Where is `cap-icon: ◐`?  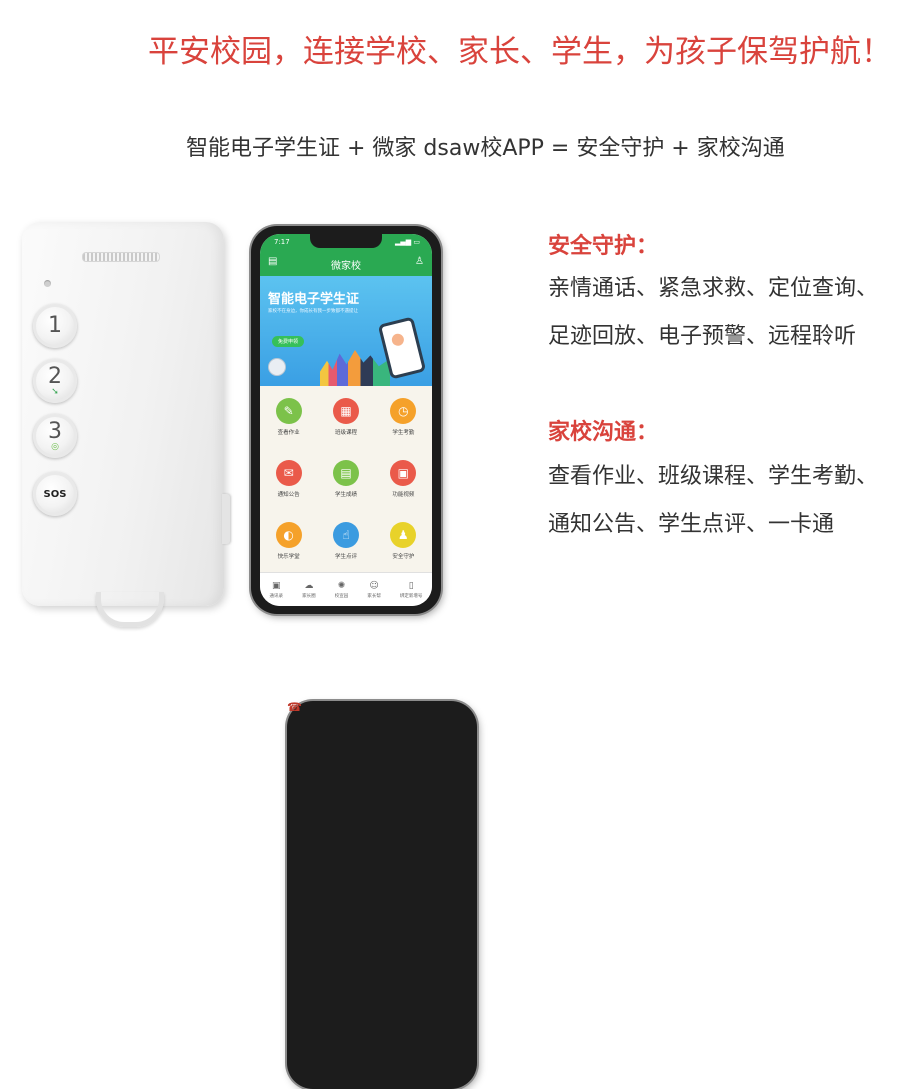
cap-icon: ◐ is located at coordinates (288, 535).